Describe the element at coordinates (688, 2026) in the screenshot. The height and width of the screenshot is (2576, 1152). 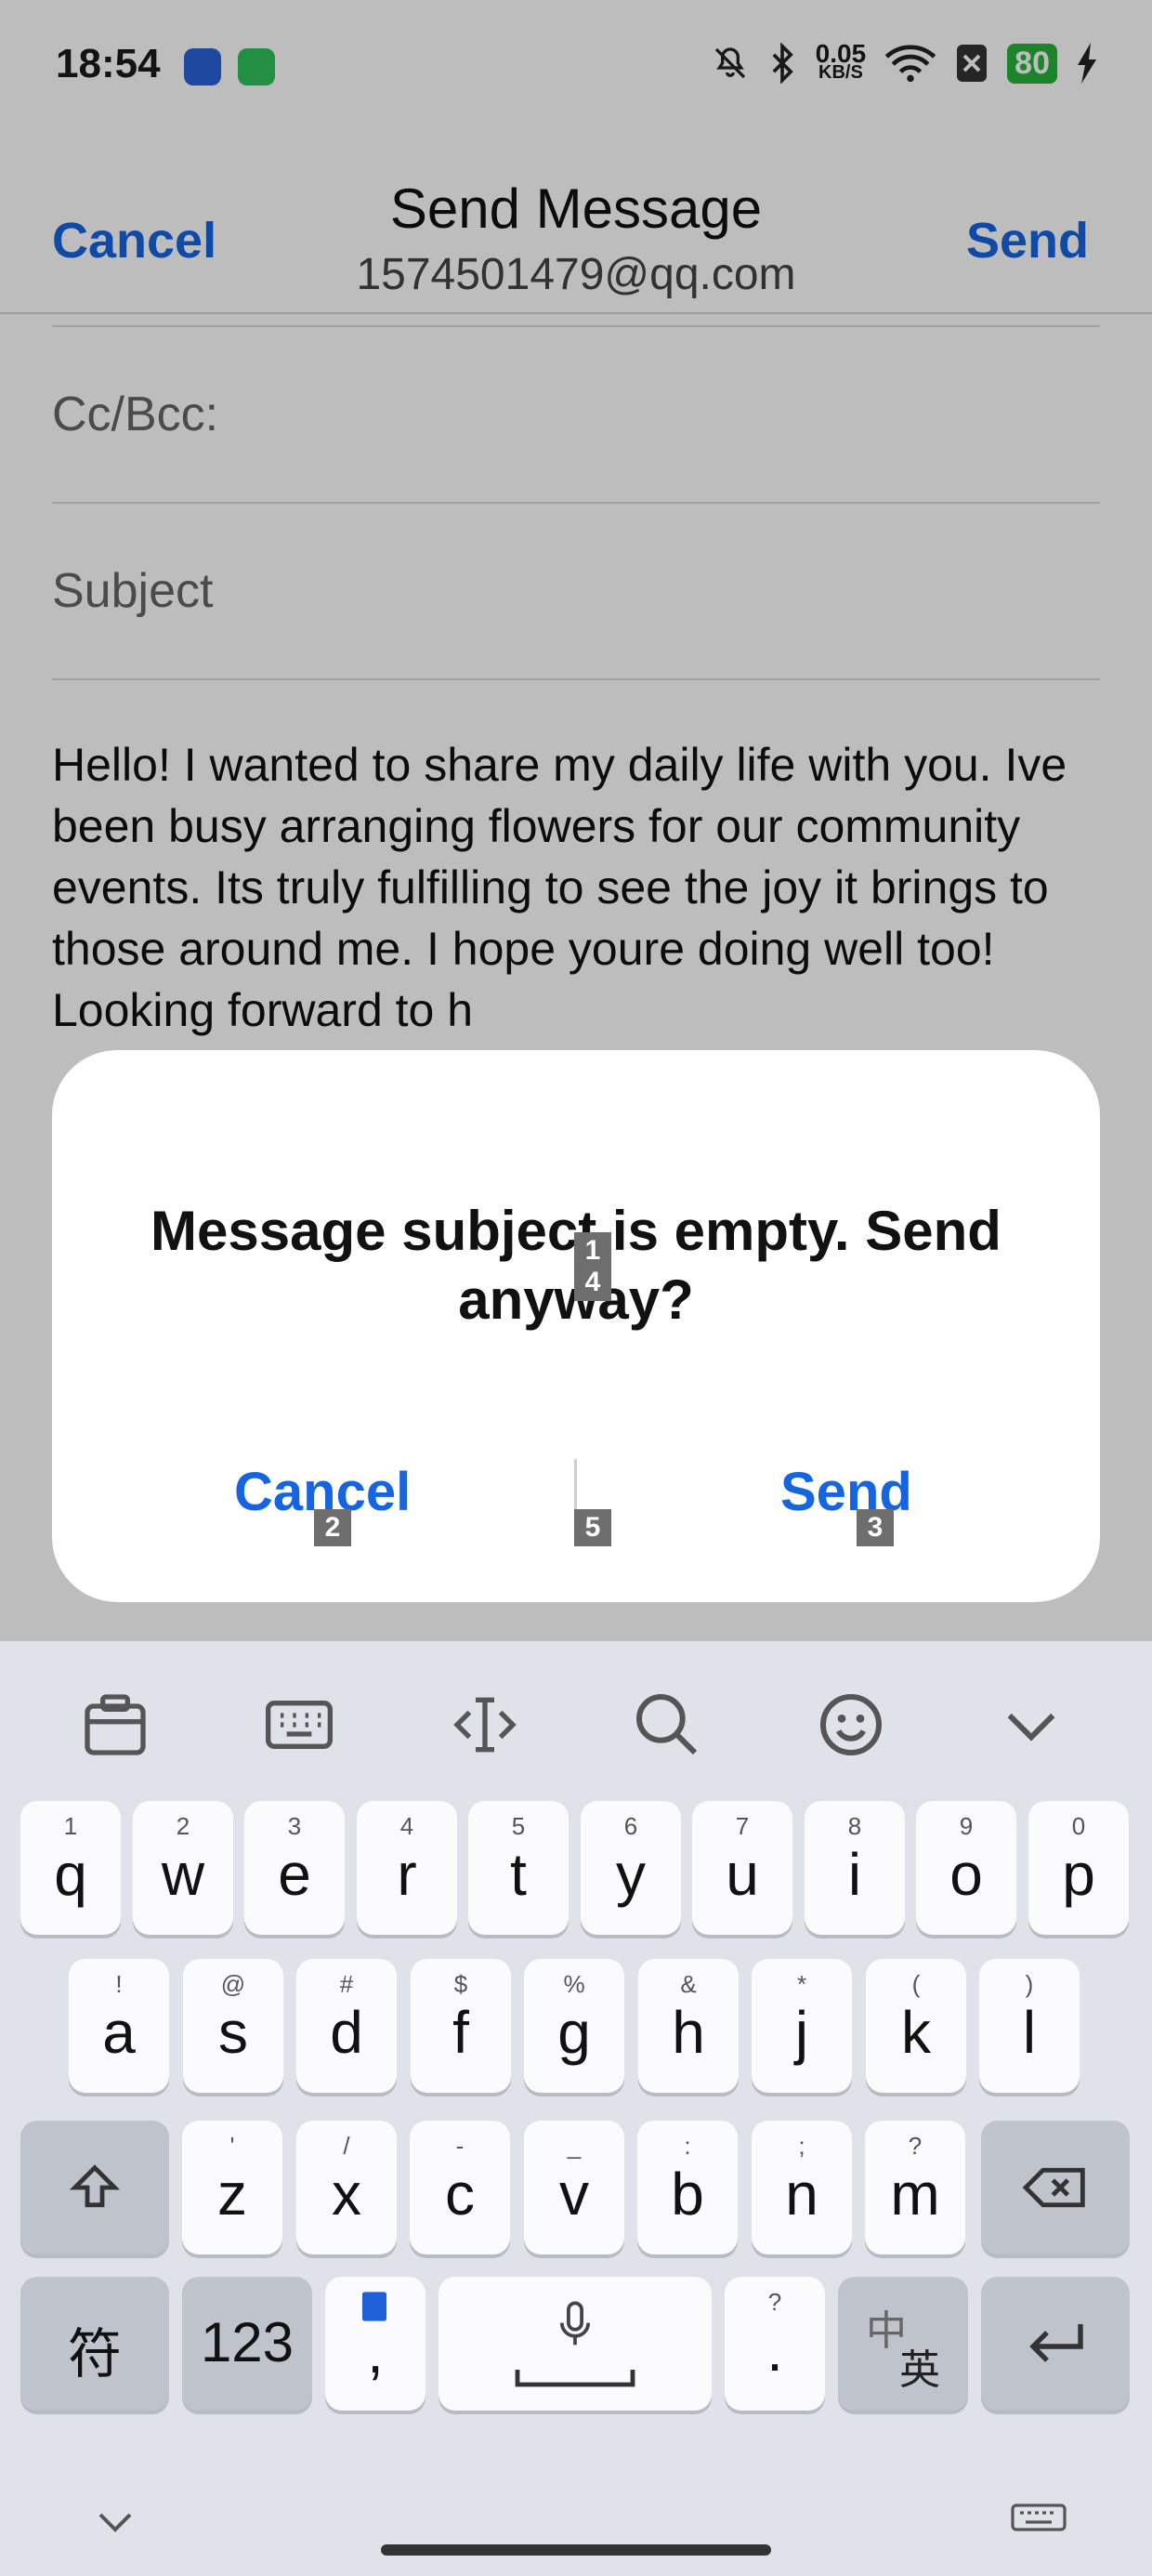
I see `key-h: & h` at that location.